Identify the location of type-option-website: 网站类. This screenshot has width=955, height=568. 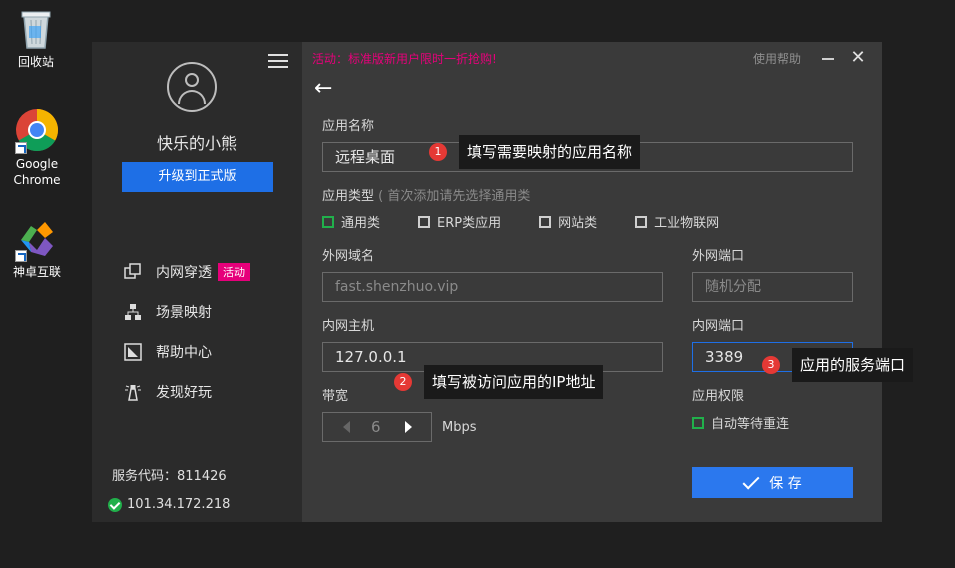
(568, 221).